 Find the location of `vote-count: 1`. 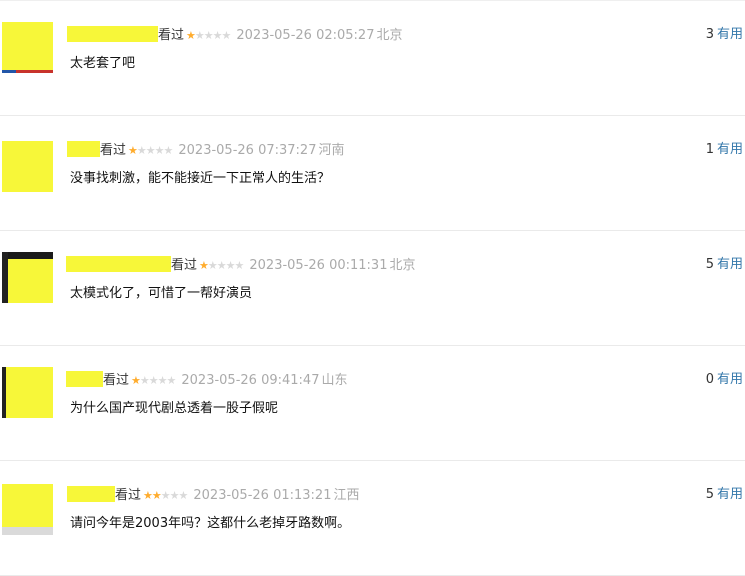

vote-count: 1 is located at coordinates (709, 149).